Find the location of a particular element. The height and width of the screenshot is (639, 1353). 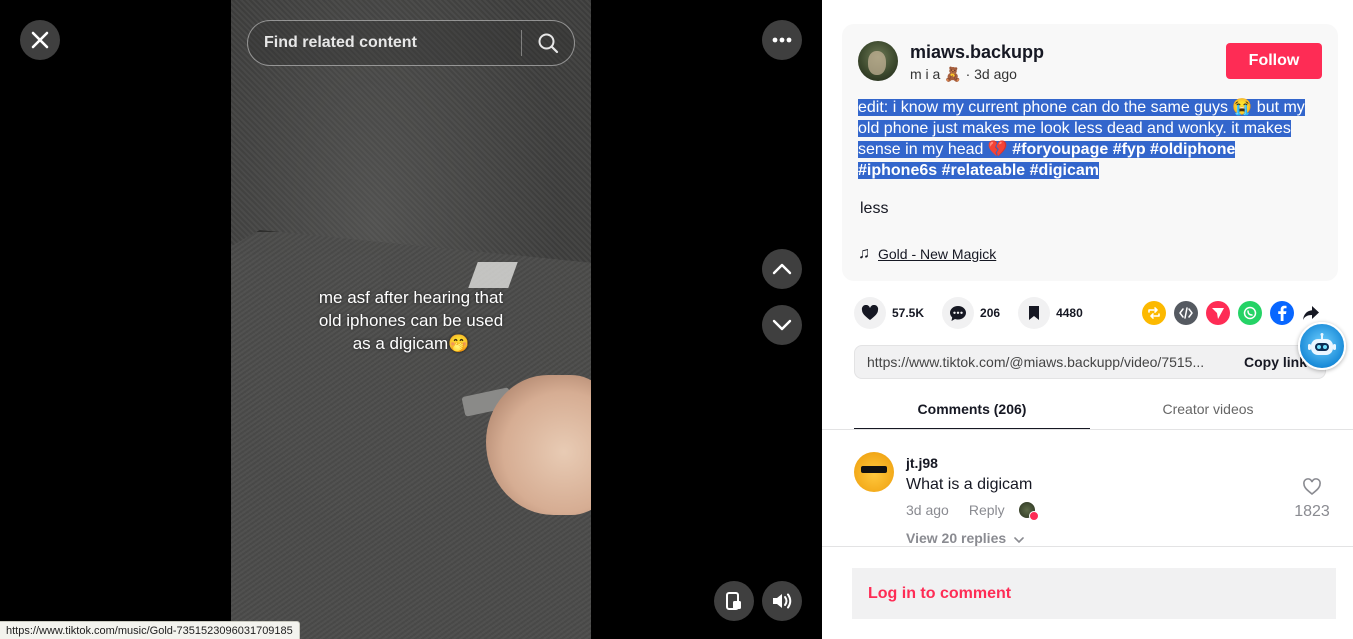

search-icon is located at coordinates (548, 43).